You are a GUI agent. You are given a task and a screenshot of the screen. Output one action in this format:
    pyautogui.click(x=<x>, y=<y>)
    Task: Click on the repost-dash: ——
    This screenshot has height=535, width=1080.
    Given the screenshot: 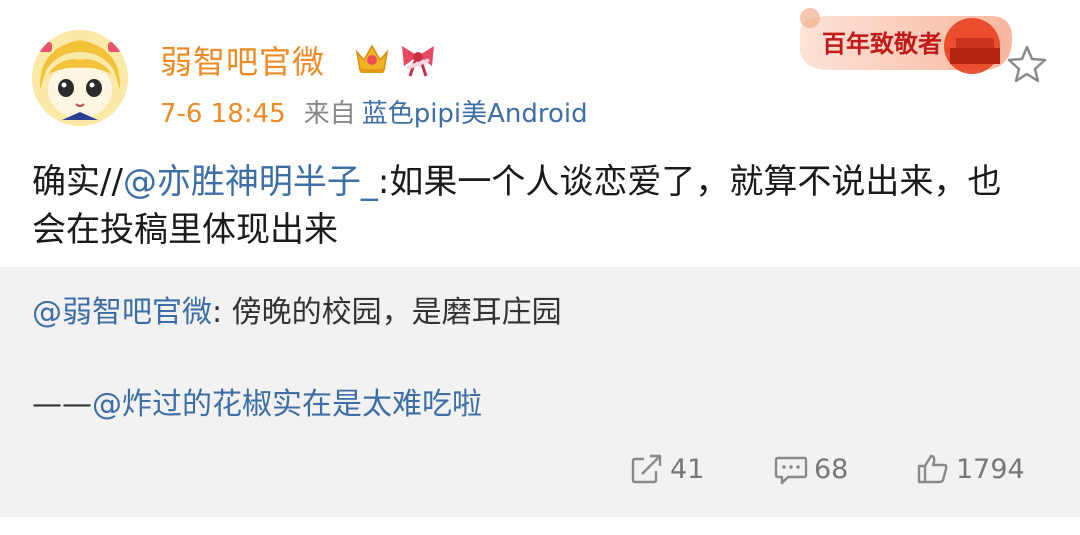 What is the action you would take?
    pyautogui.click(x=62, y=404)
    